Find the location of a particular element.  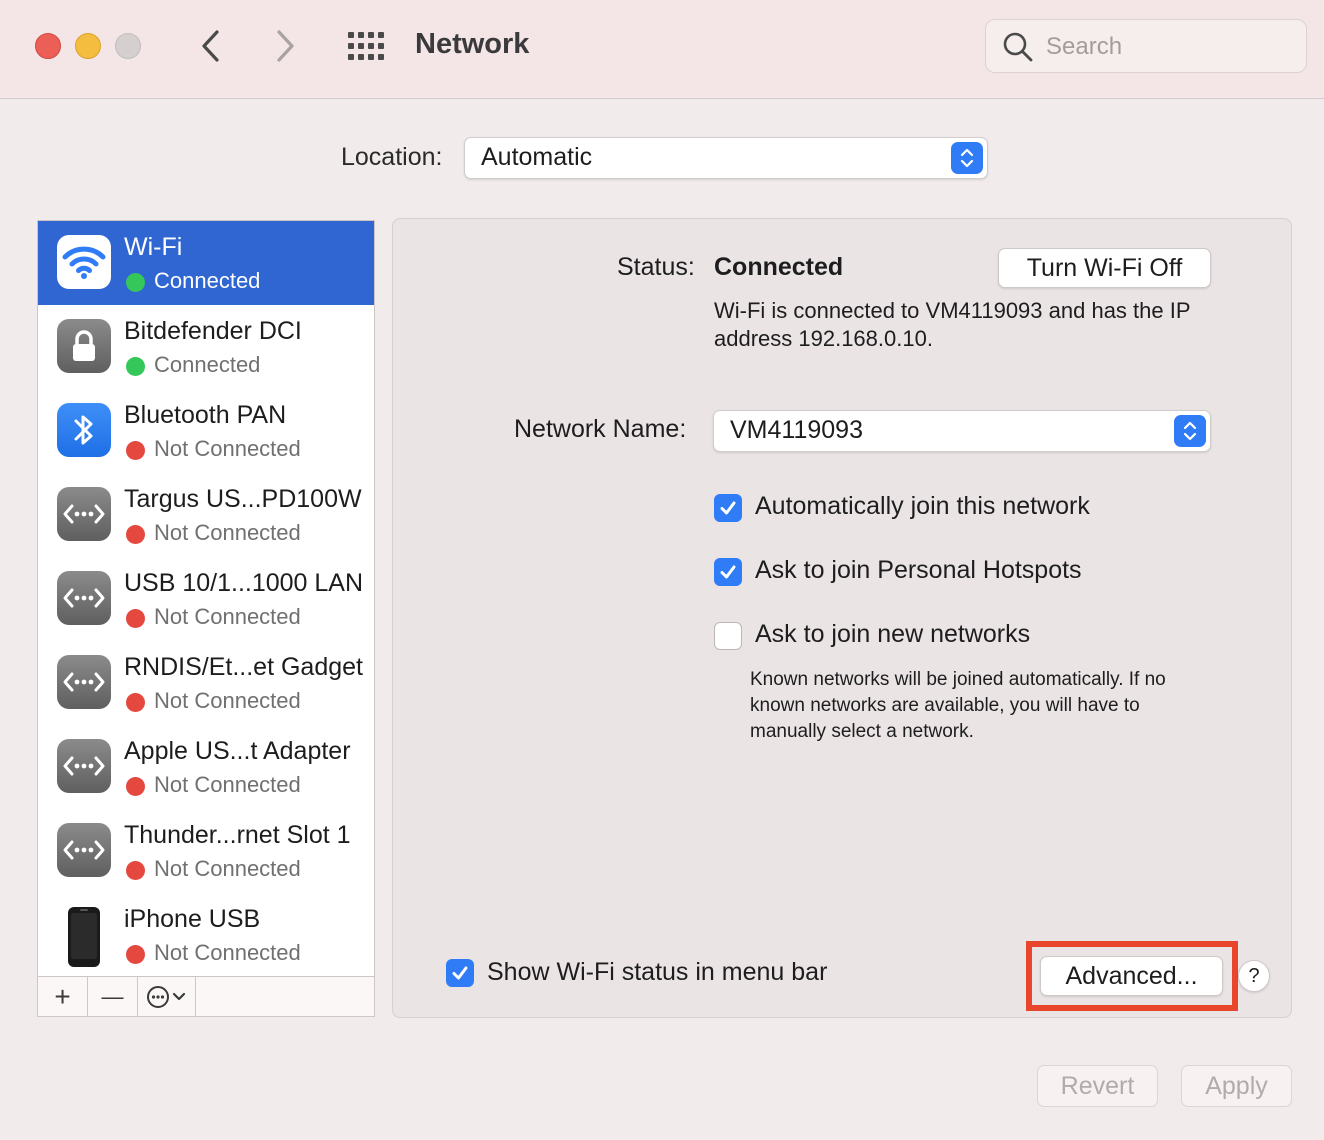

remove-service-button: — is located at coordinates (113, 996).